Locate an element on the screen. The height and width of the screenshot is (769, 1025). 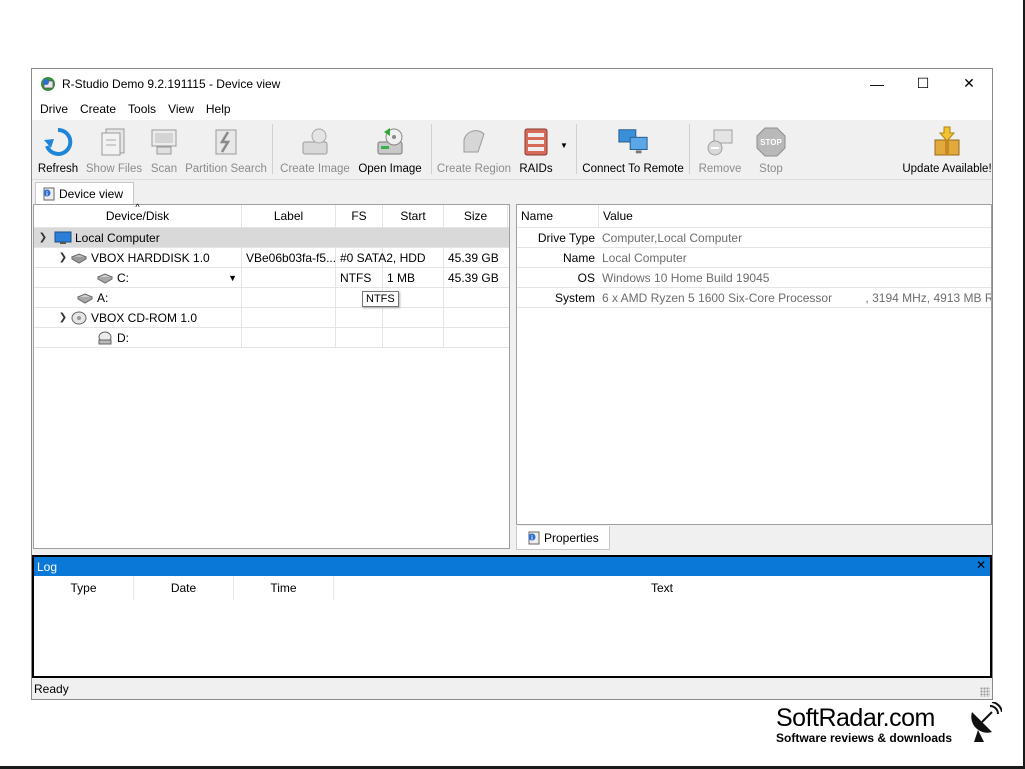
raids-label: RAIDs is located at coordinates (536, 169).